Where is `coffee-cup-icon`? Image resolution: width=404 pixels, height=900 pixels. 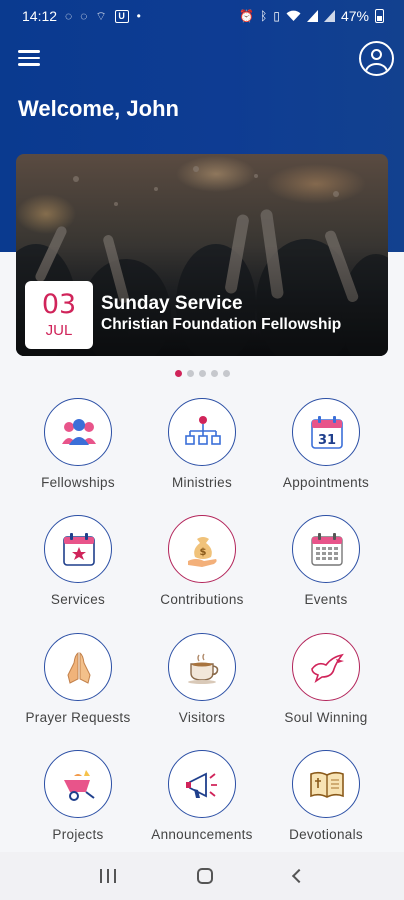 coffee-cup-icon is located at coordinates (203, 668).